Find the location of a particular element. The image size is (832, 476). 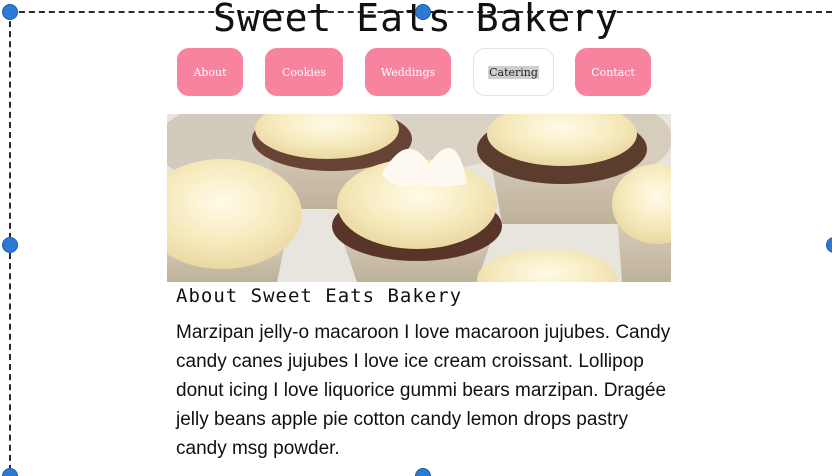

nav-weddings-button: Weddings is located at coordinates (408, 72).